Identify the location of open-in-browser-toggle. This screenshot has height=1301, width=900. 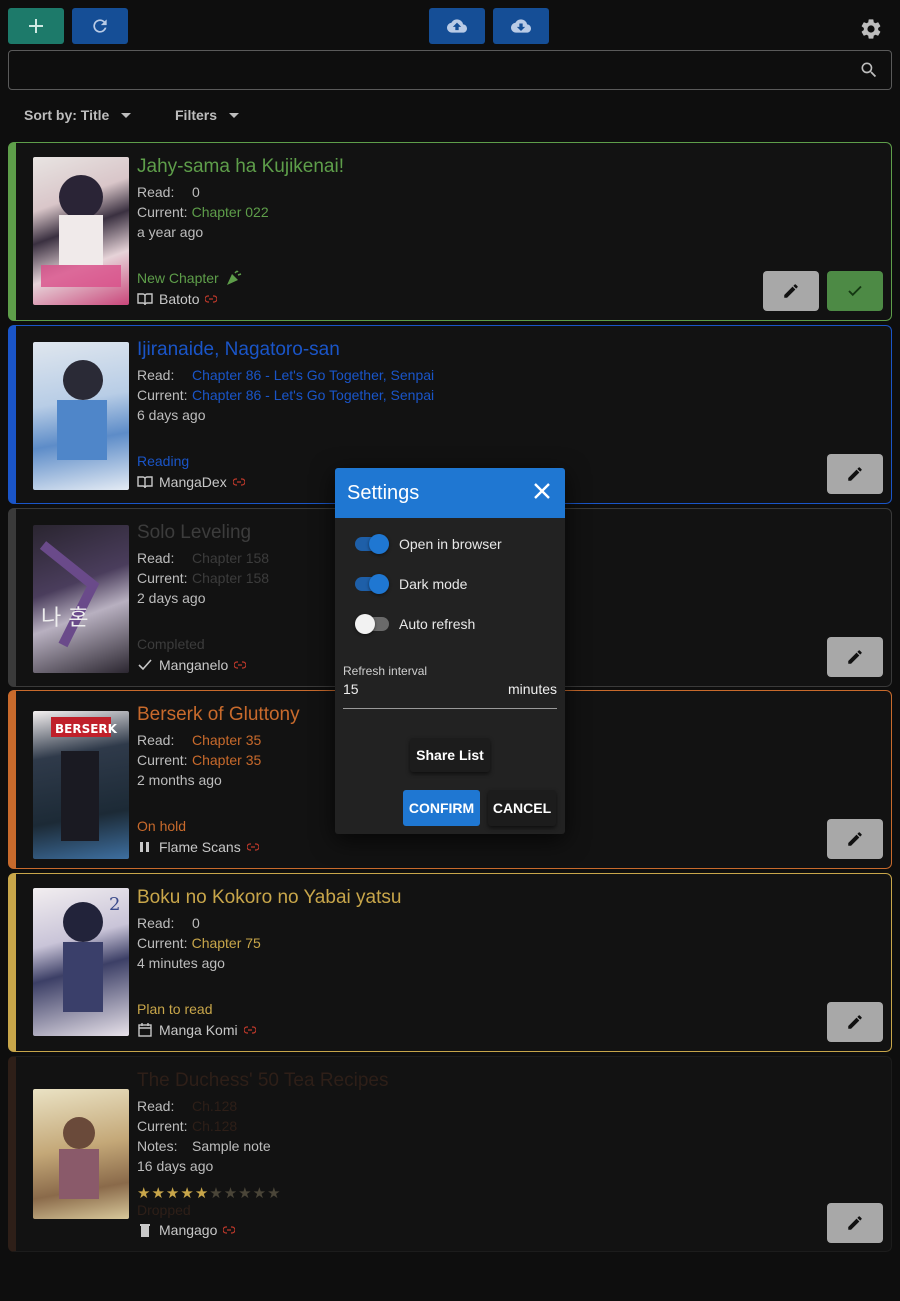
(372, 544).